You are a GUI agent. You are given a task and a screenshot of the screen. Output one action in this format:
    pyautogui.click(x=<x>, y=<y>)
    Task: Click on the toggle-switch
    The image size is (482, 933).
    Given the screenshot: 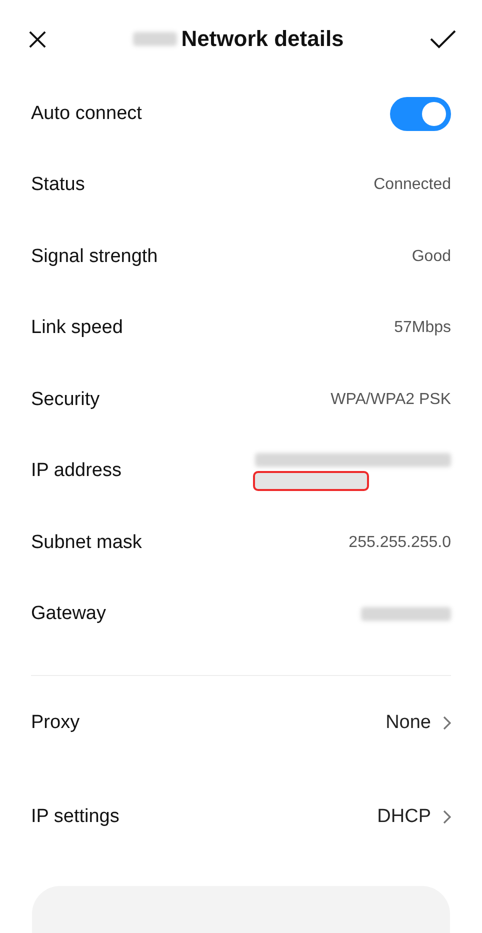 What is the action you would take?
    pyautogui.click(x=420, y=113)
    